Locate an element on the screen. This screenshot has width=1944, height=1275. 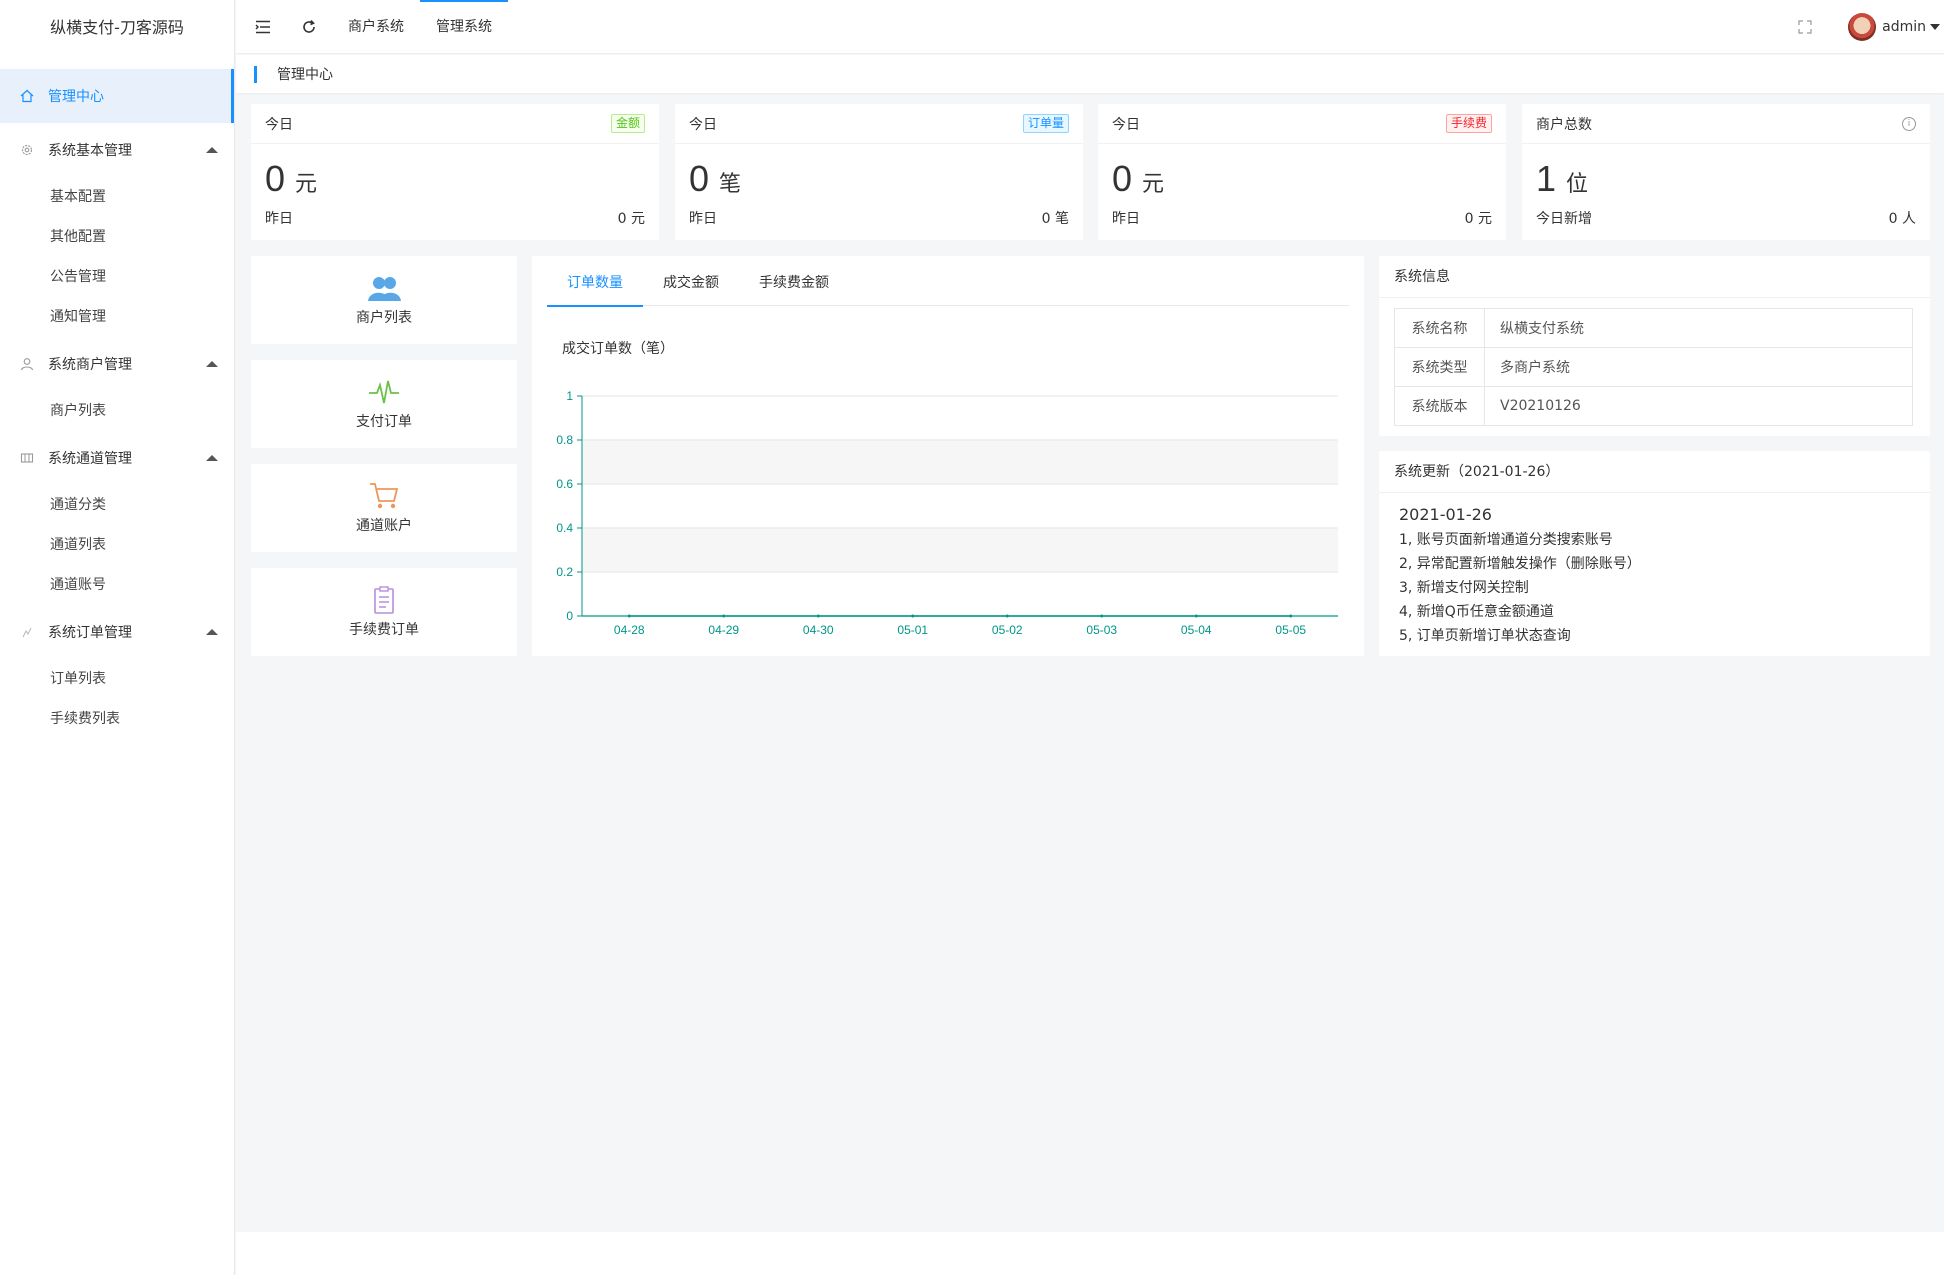
user-icon is located at coordinates (27, 364).